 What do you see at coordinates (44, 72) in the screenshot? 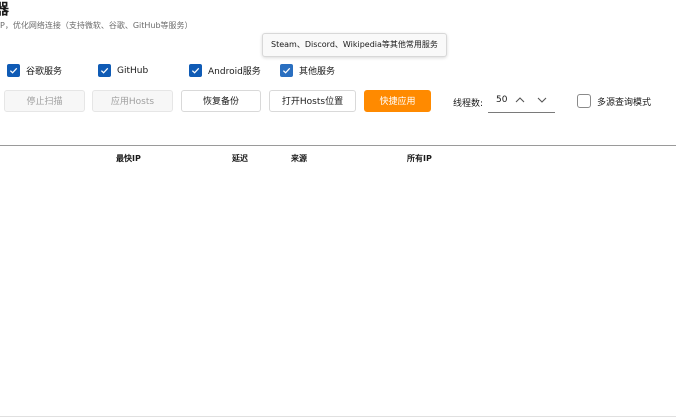
I see `service-google-label: 谷歌服务` at bounding box center [44, 72].